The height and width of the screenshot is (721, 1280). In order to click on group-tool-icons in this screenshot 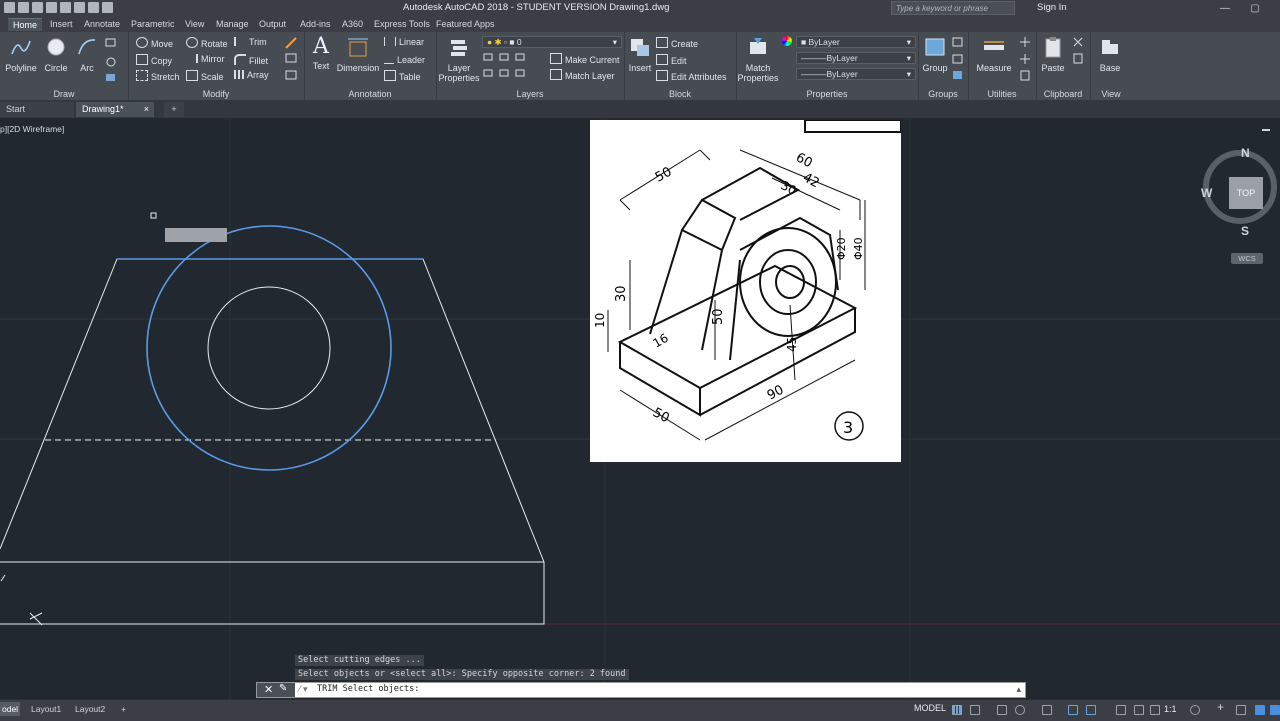, I will do `click(958, 59)`.